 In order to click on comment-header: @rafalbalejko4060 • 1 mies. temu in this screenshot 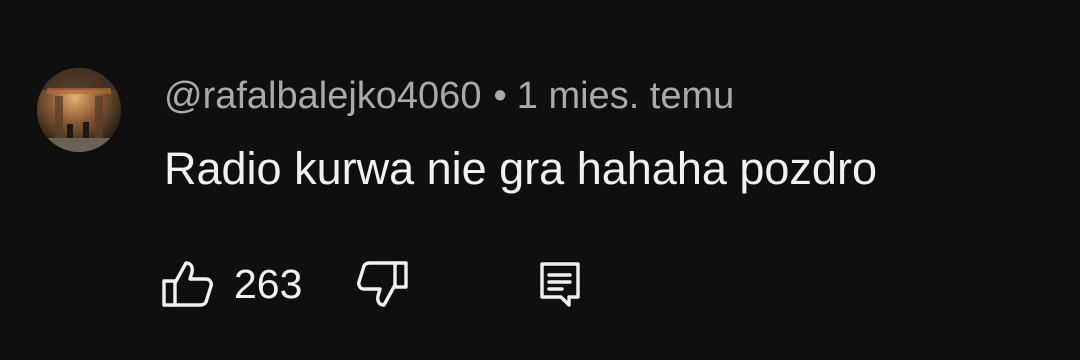, I will do `click(449, 96)`.